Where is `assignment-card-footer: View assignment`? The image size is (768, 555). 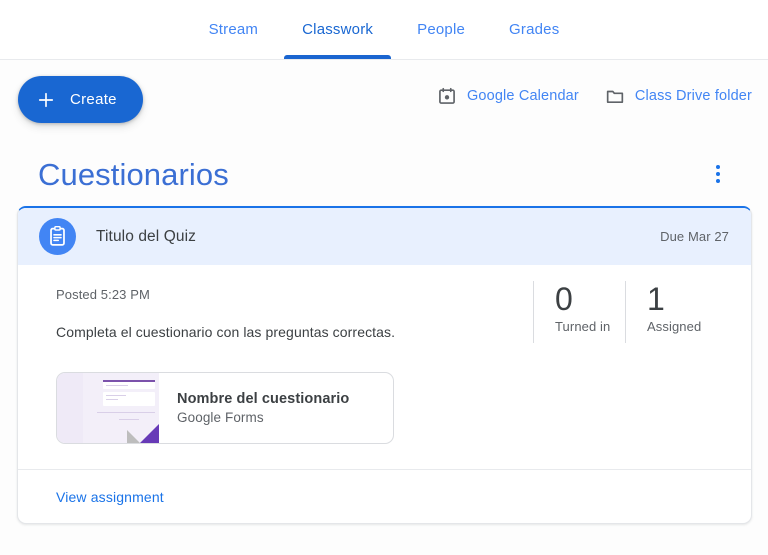 assignment-card-footer: View assignment is located at coordinates (384, 496).